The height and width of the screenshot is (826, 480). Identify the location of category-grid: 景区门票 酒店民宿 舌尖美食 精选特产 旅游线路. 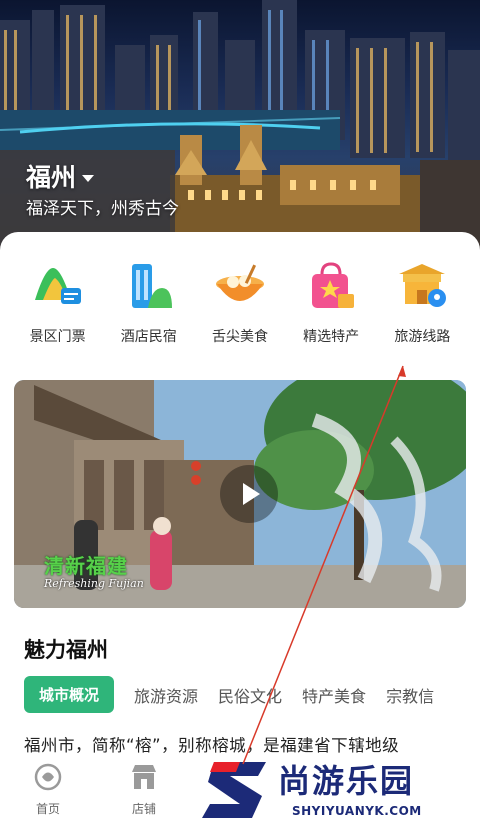
(240, 303).